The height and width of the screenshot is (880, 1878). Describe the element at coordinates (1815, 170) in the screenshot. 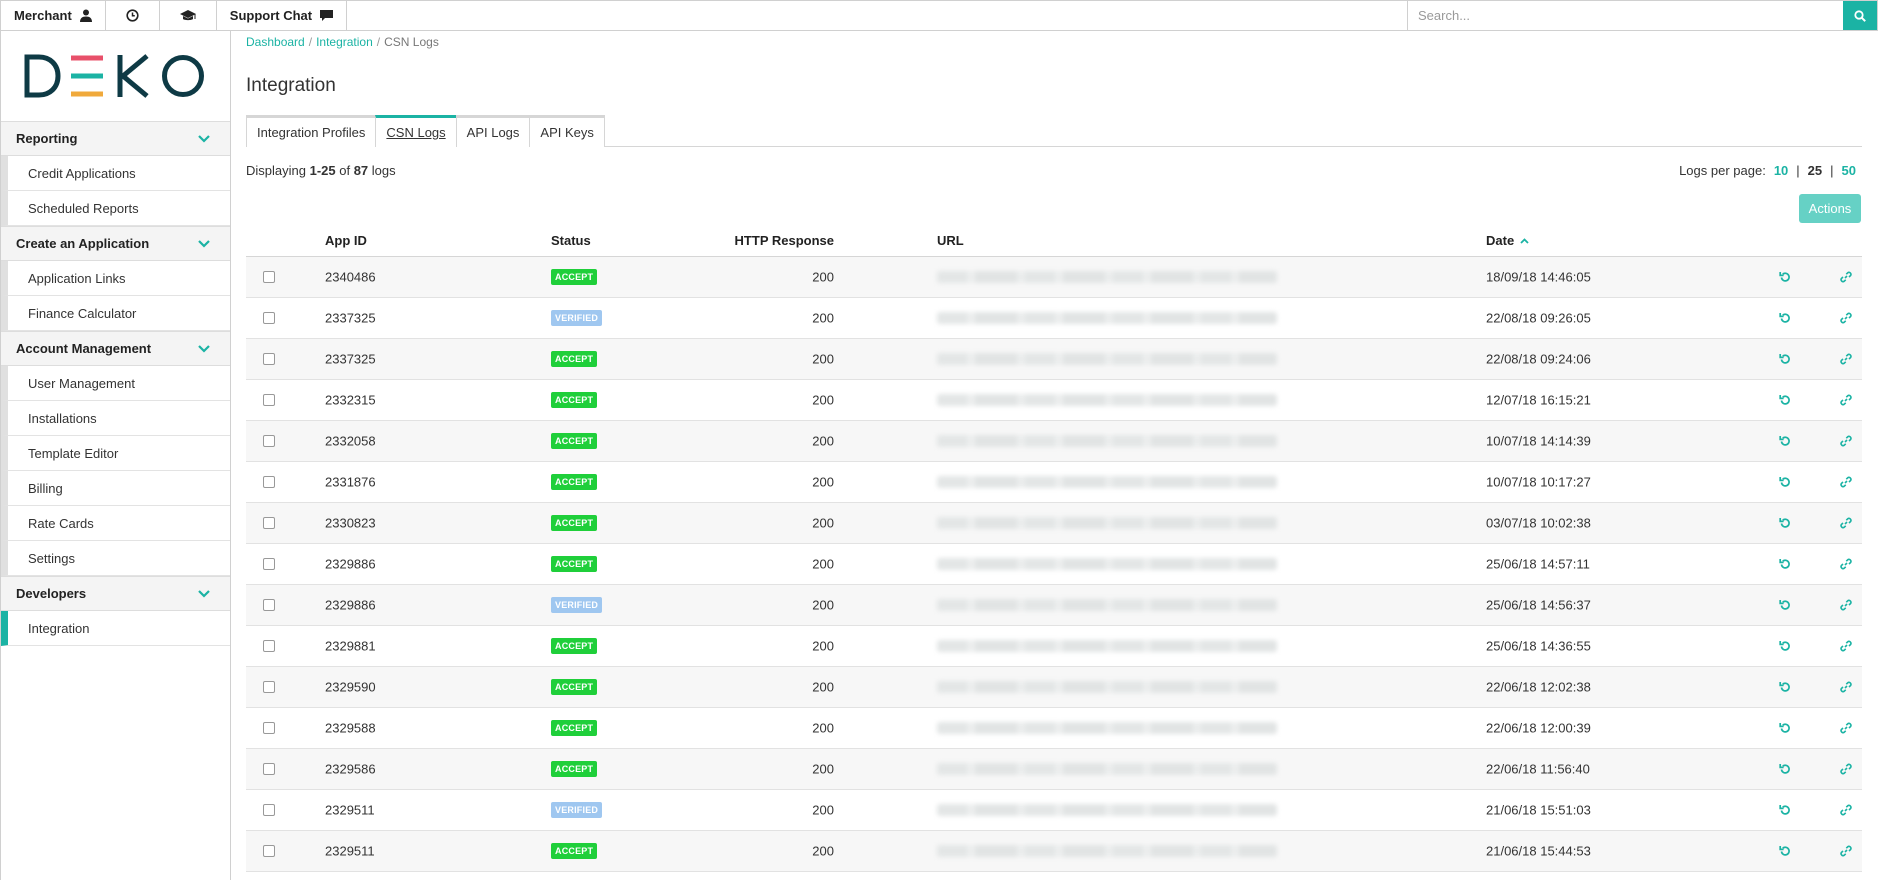

I see `per-page-25: 25` at that location.